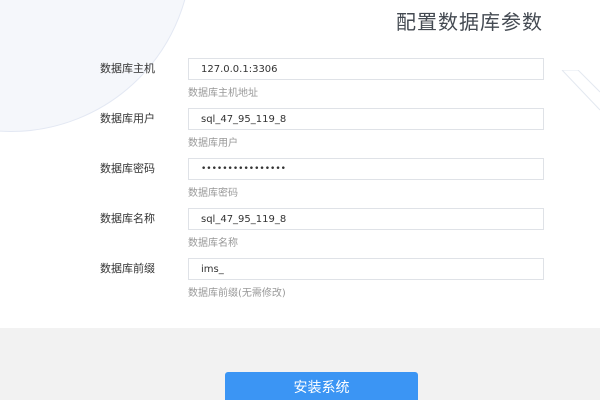 The width and height of the screenshot is (600, 400). I want to click on page-title: 配置数据库参数, so click(469, 22).